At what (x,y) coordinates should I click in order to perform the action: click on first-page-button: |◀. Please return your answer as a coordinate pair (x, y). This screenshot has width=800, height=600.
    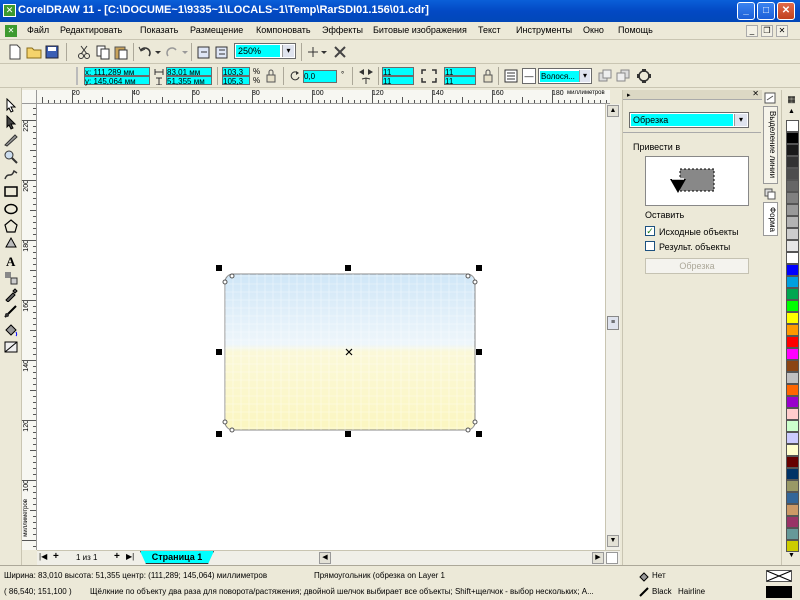
    Looking at the image, I should click on (43, 556).